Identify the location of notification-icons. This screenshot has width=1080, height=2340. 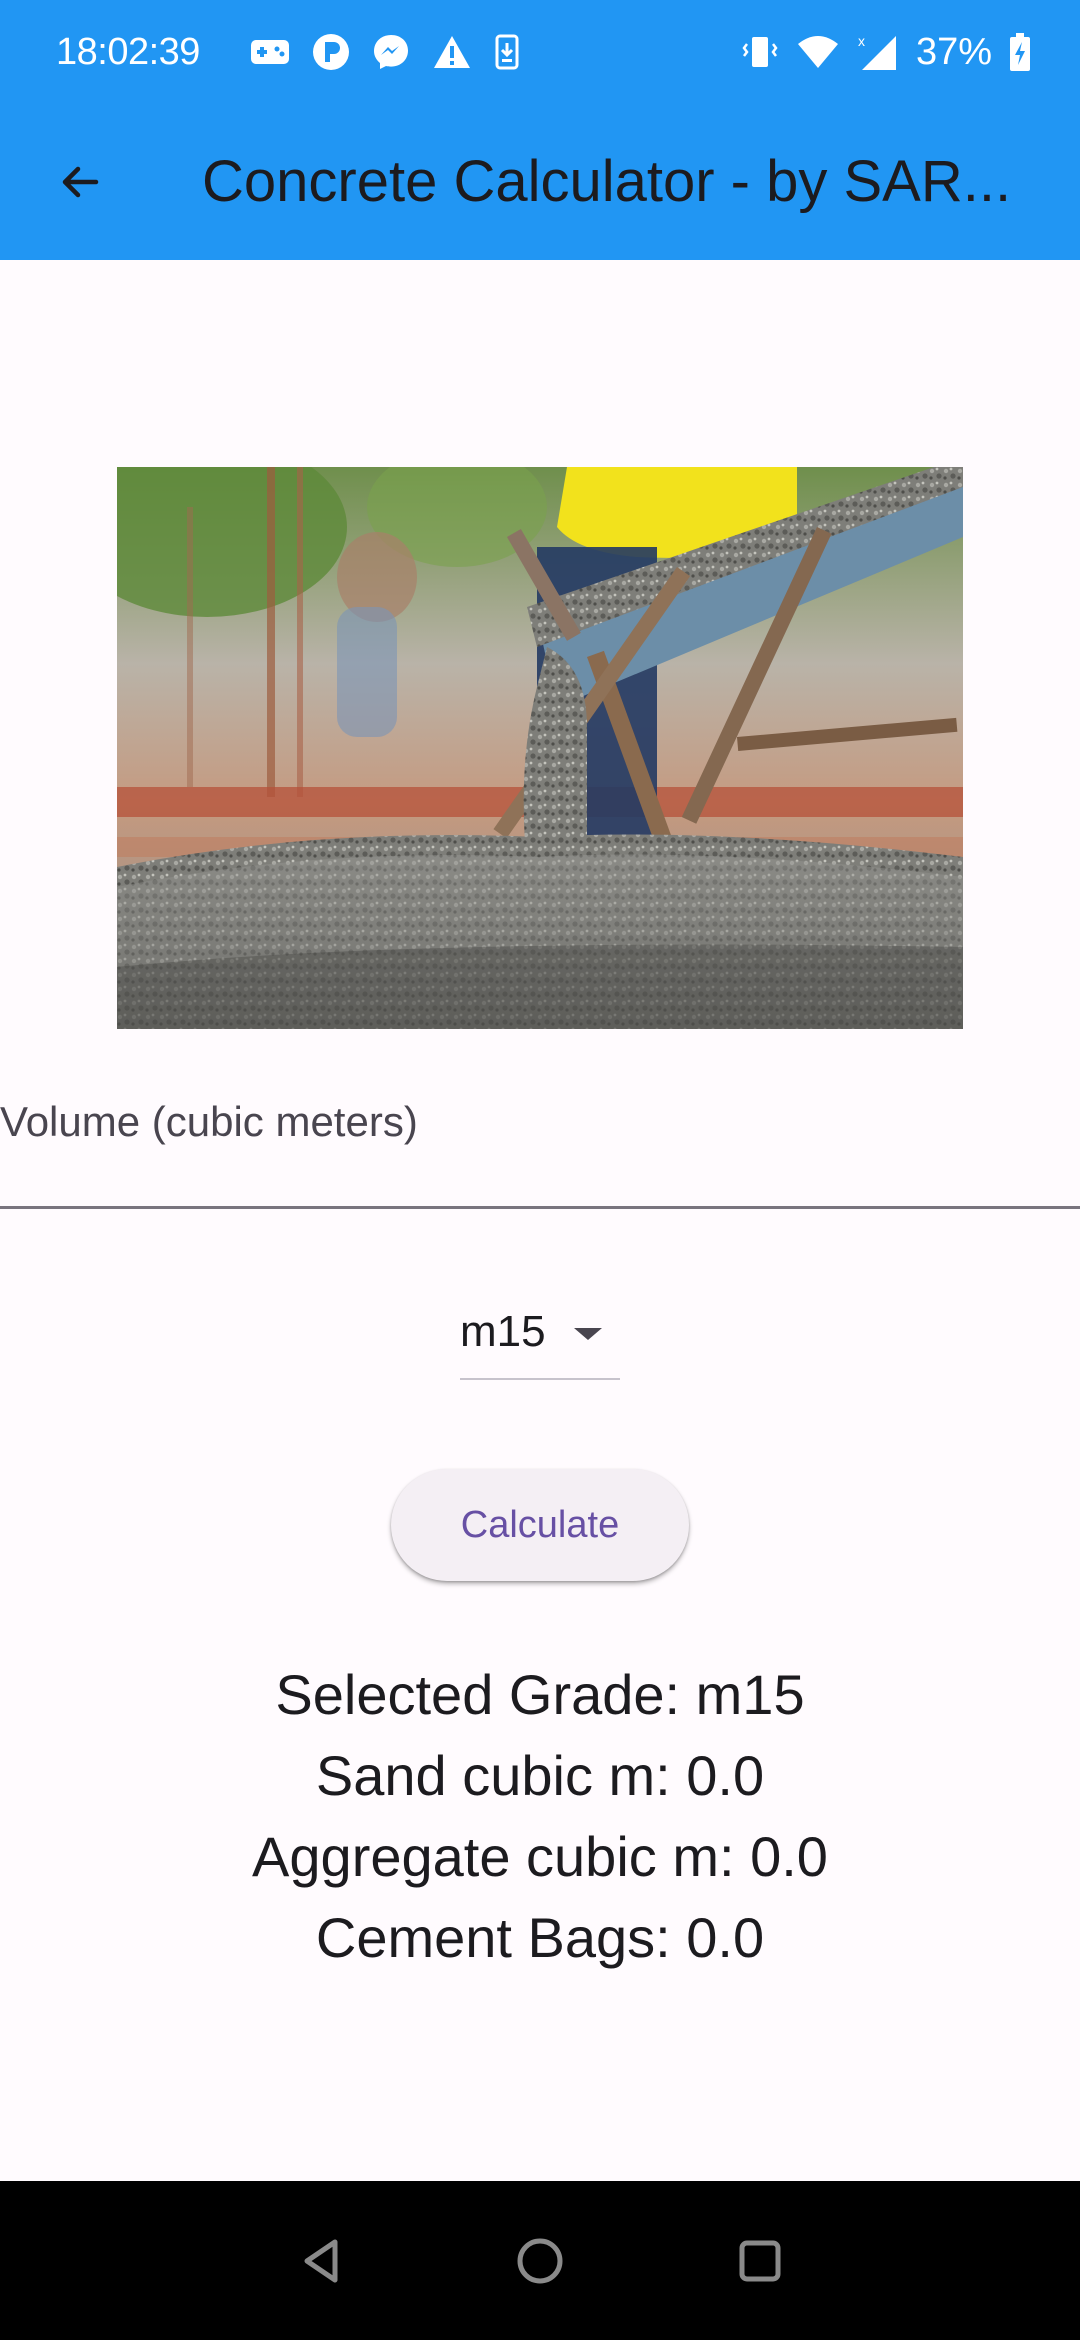
(385, 52).